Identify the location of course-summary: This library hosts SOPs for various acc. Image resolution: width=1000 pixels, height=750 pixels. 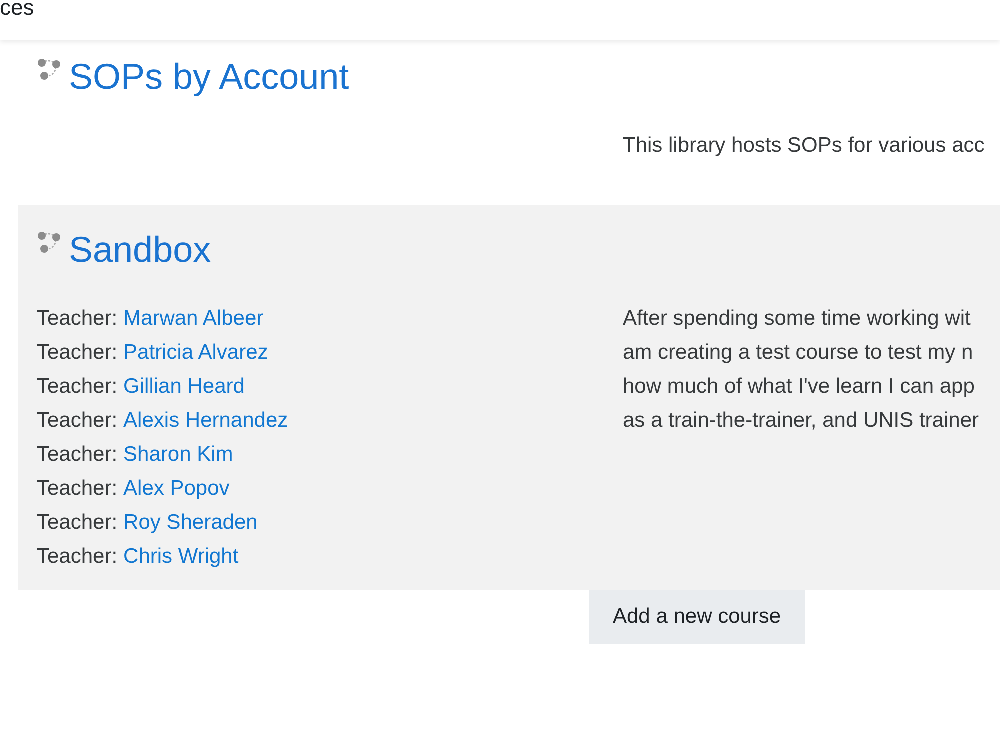
(804, 146).